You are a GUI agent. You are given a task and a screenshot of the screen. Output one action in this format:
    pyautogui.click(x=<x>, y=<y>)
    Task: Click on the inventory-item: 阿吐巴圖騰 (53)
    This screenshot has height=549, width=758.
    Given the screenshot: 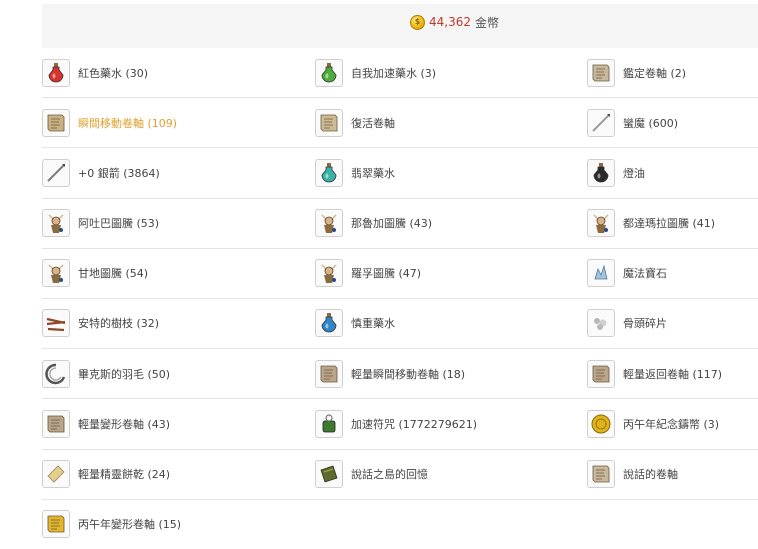 What is the action you would take?
    pyautogui.click(x=100, y=223)
    